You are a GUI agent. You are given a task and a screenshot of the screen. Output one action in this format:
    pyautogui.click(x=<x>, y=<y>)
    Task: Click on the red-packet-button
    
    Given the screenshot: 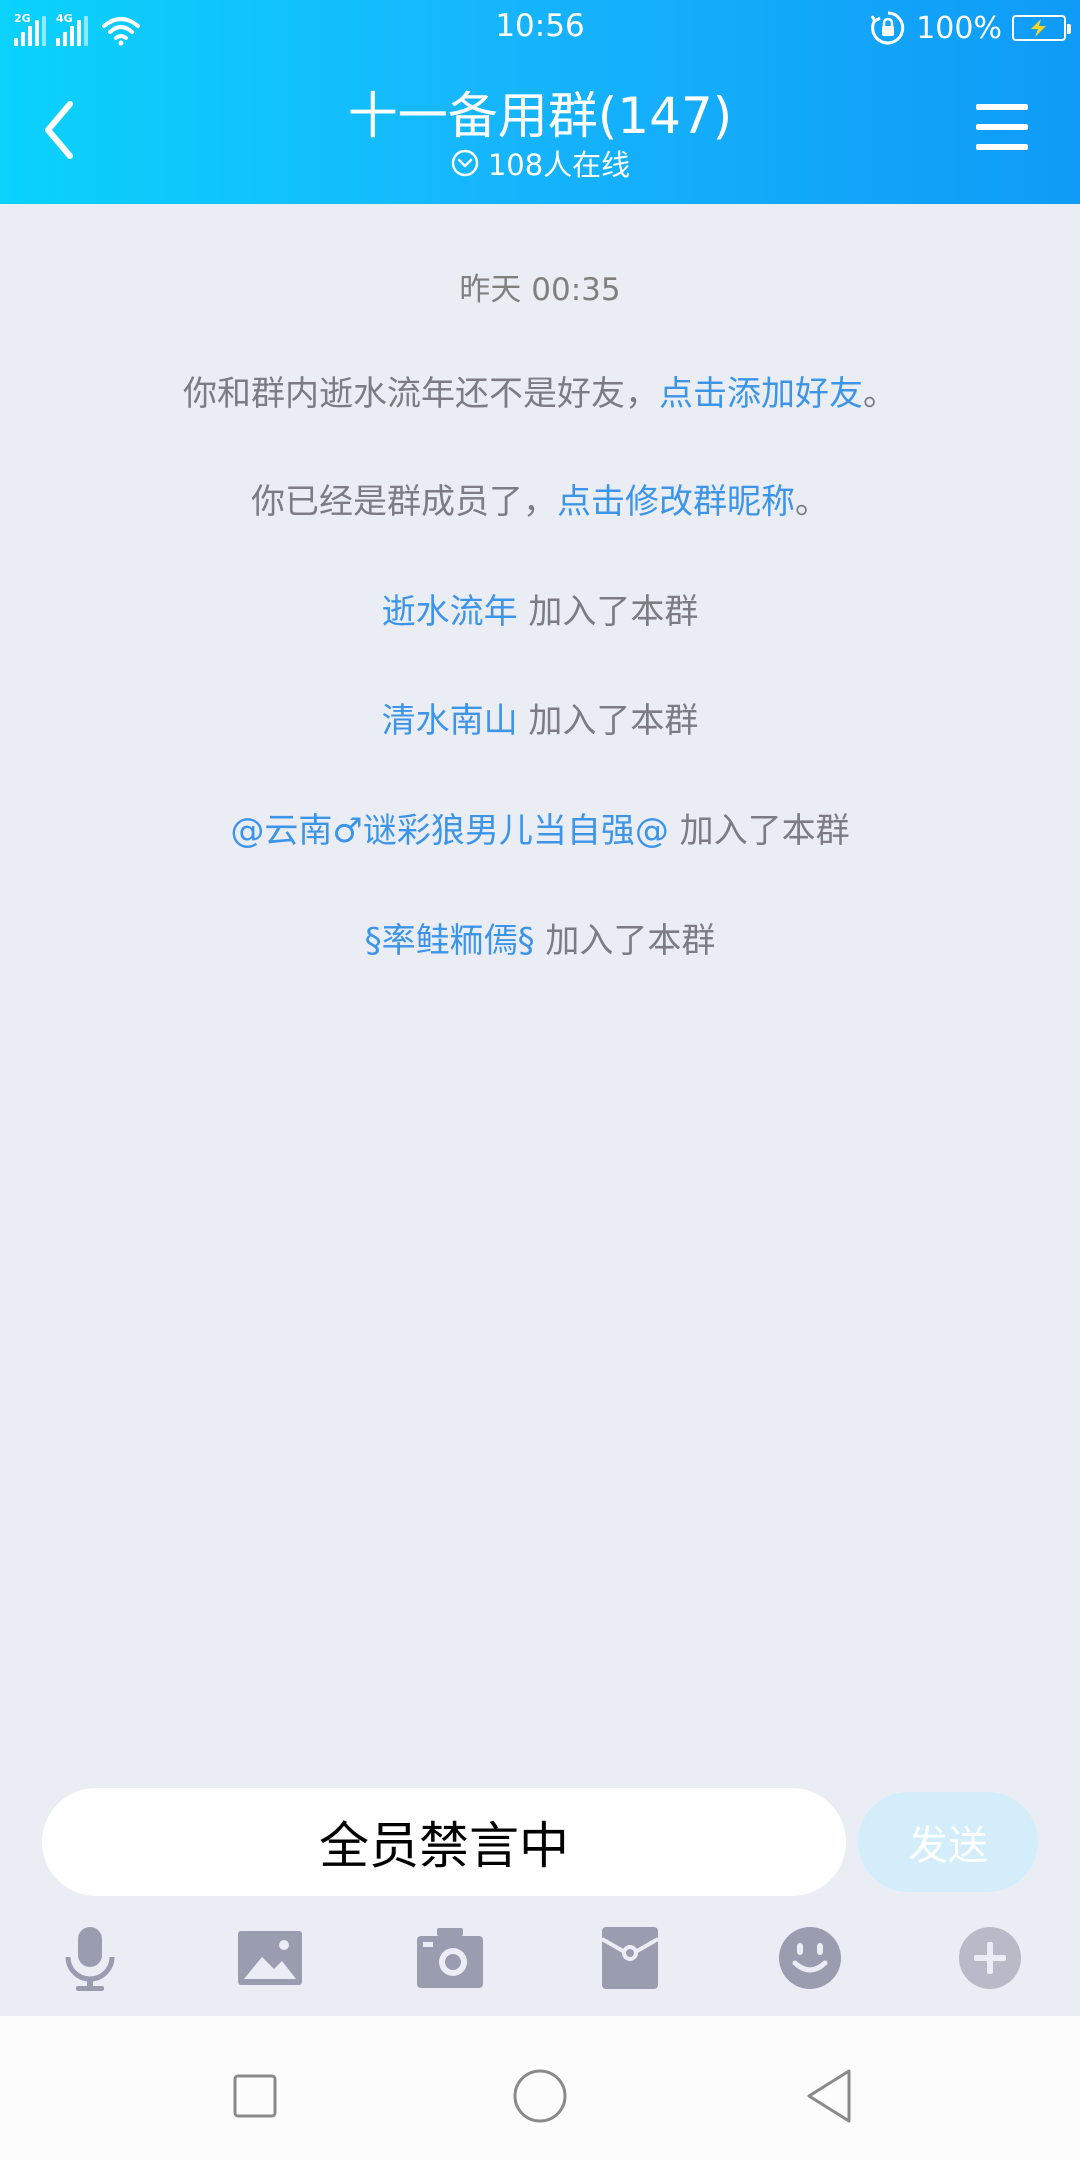 What is the action you would take?
    pyautogui.click(x=630, y=1958)
    